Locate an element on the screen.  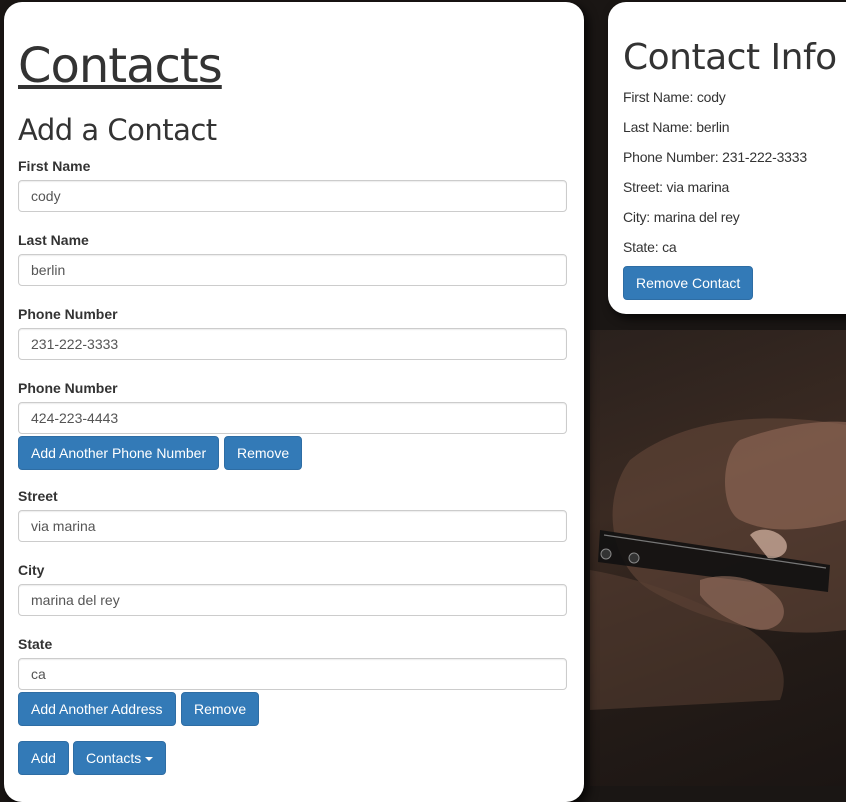
info-first-name: First Name: cody is located at coordinates (674, 97).